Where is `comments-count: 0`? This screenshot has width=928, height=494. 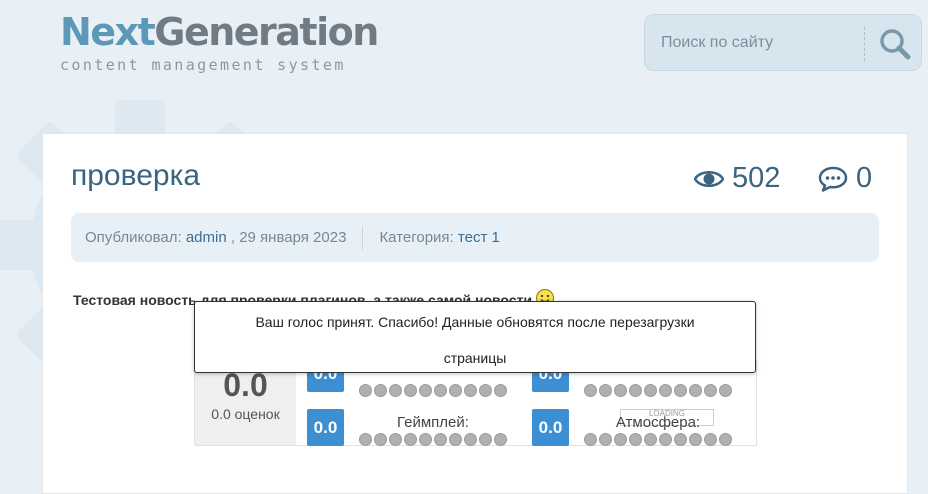 comments-count: 0 is located at coordinates (864, 178).